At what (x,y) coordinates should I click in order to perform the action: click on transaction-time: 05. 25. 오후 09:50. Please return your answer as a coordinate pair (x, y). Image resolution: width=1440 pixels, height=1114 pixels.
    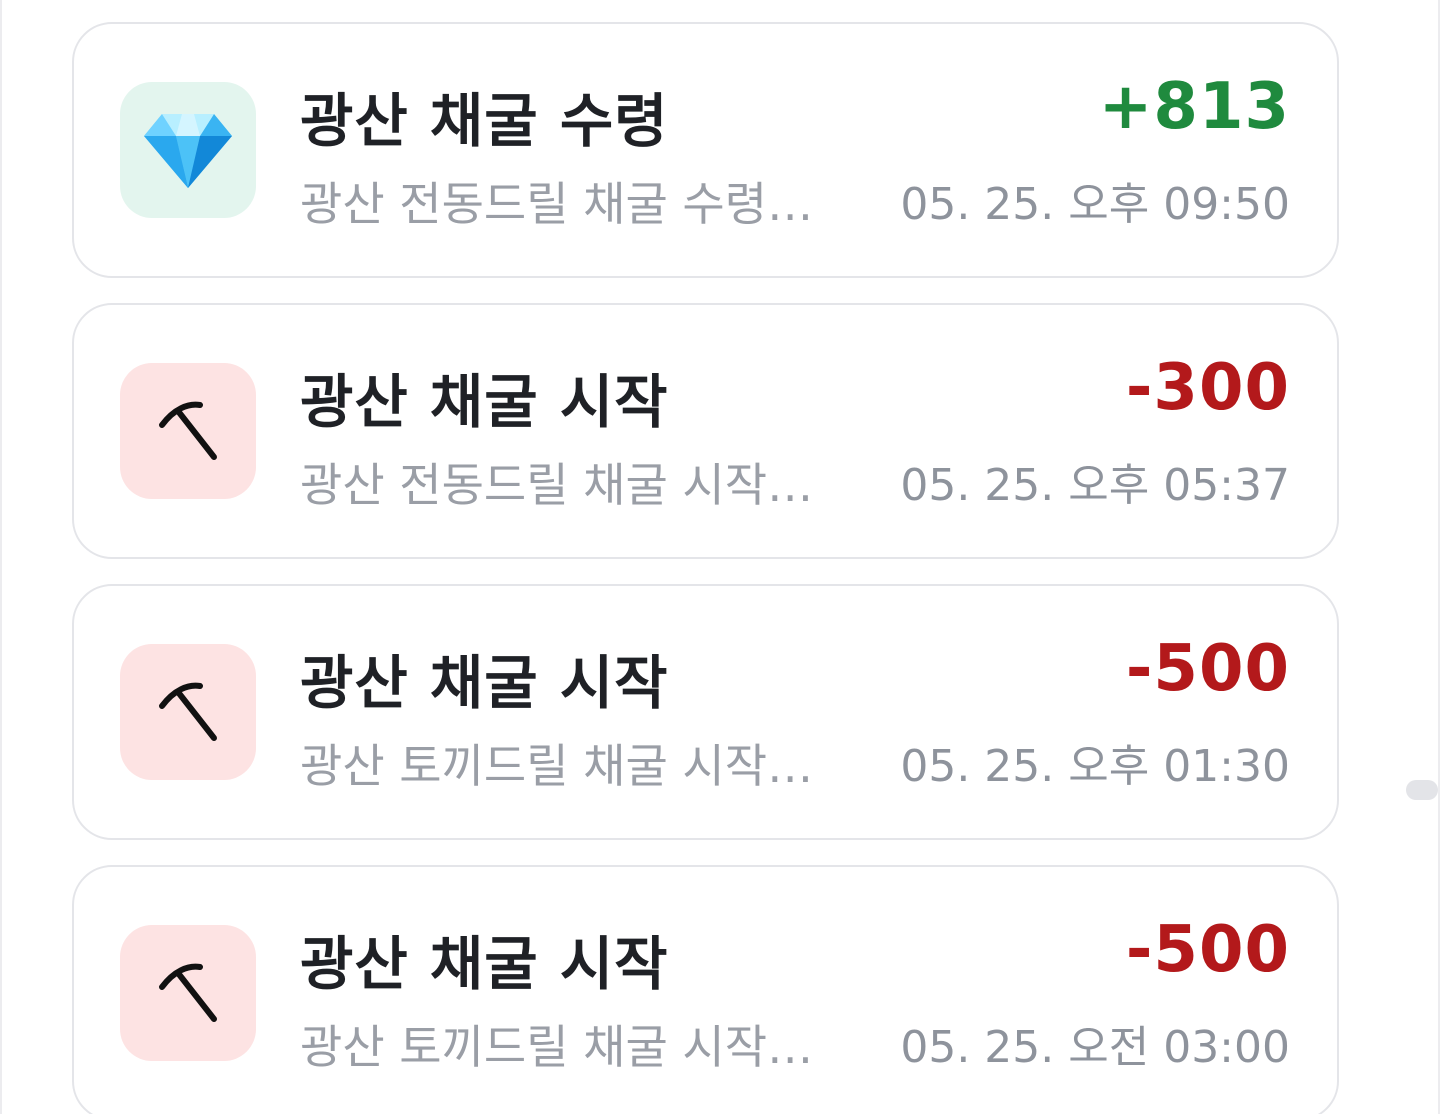
    Looking at the image, I should click on (1095, 204).